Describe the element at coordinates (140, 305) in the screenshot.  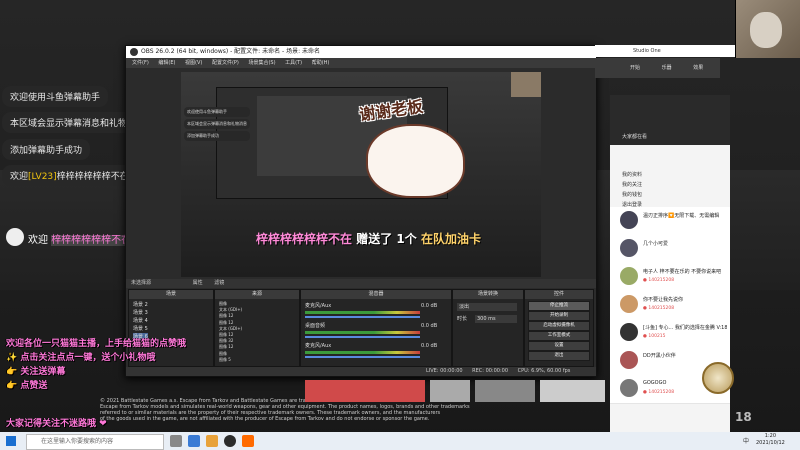
I see `scene-item: 场景 2` at that location.